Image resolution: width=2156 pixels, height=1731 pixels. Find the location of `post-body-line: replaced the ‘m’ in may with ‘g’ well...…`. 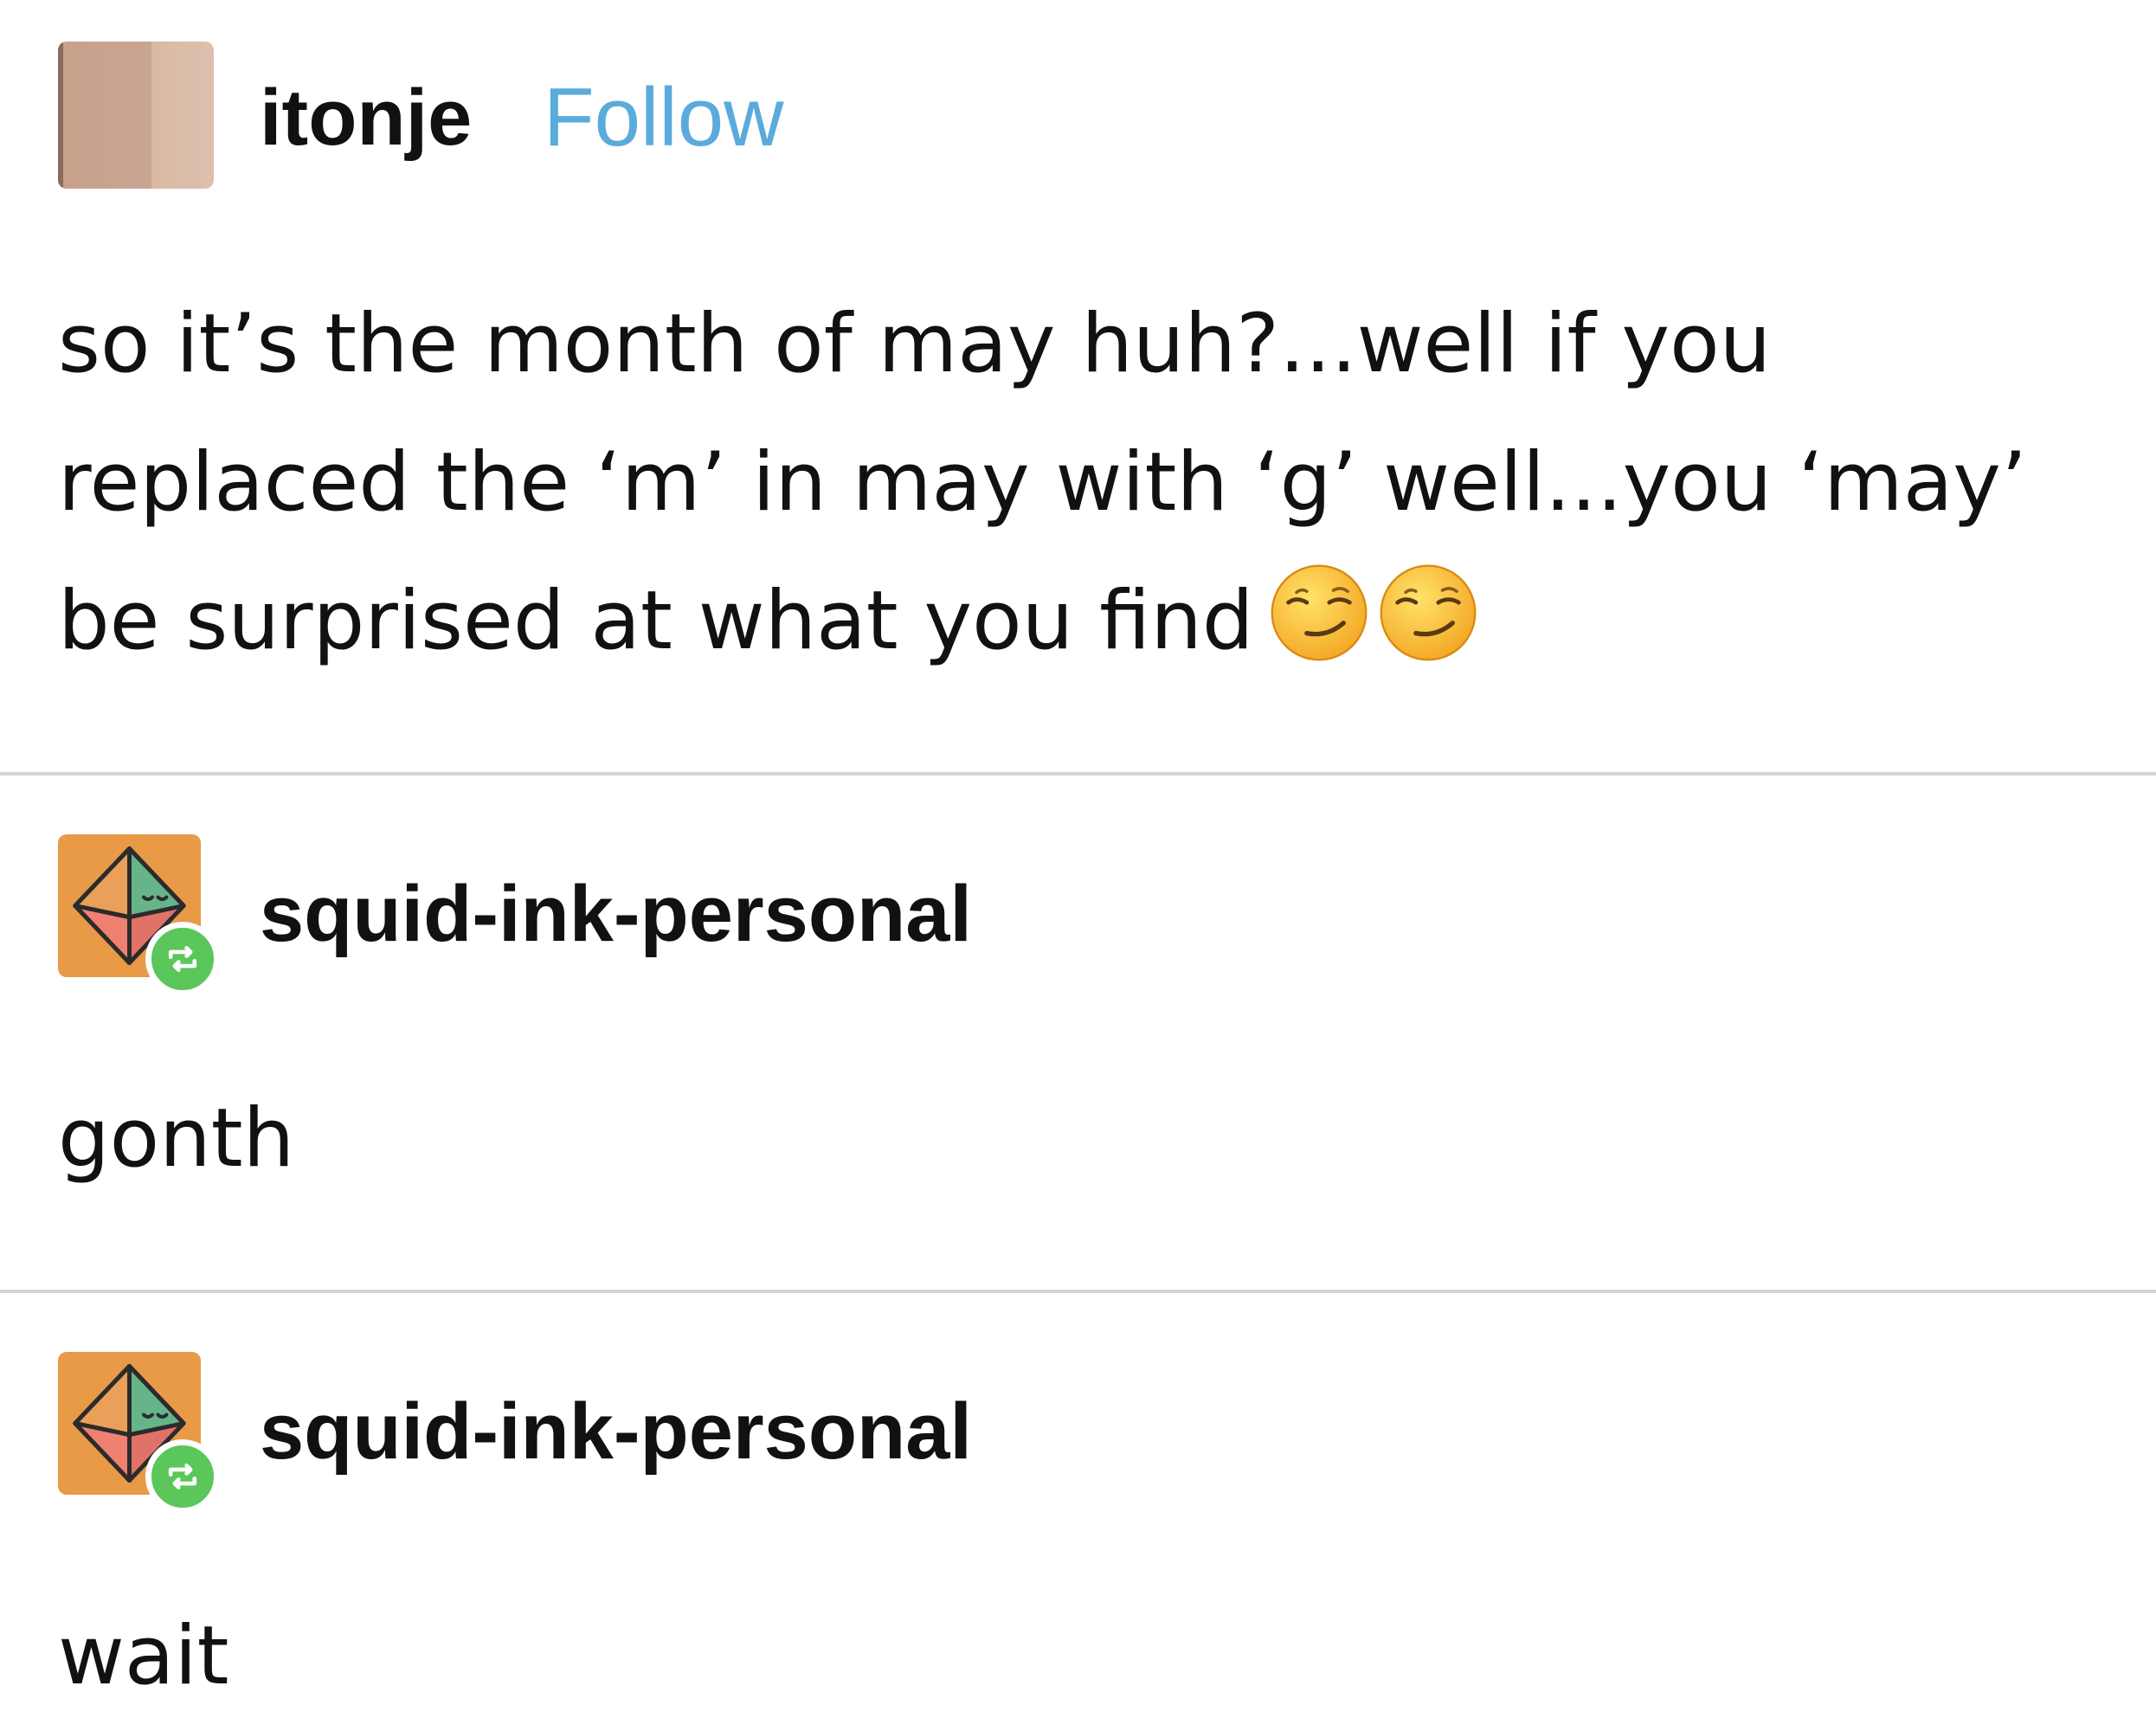

post-body-line: replaced the ‘m’ in may with ‘g’ well...… is located at coordinates (1042, 482).